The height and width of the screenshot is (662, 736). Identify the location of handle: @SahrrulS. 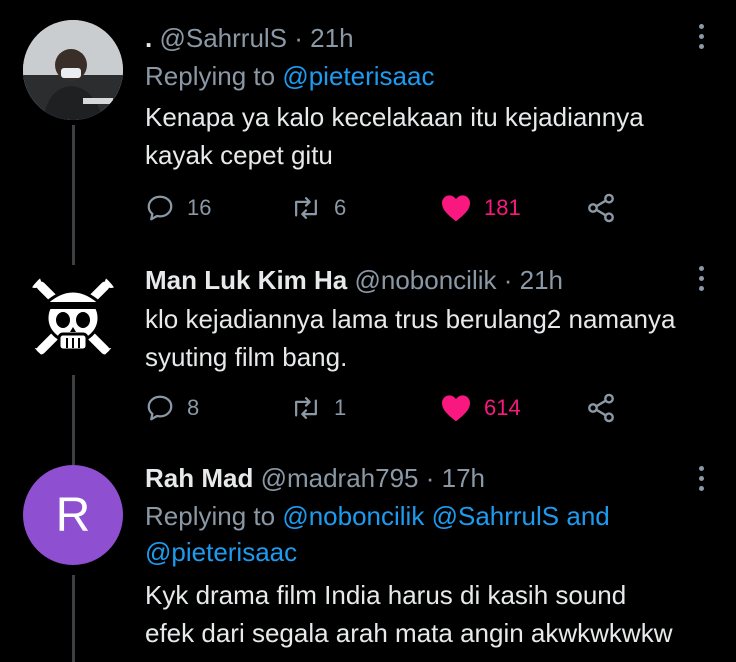
(223, 38).